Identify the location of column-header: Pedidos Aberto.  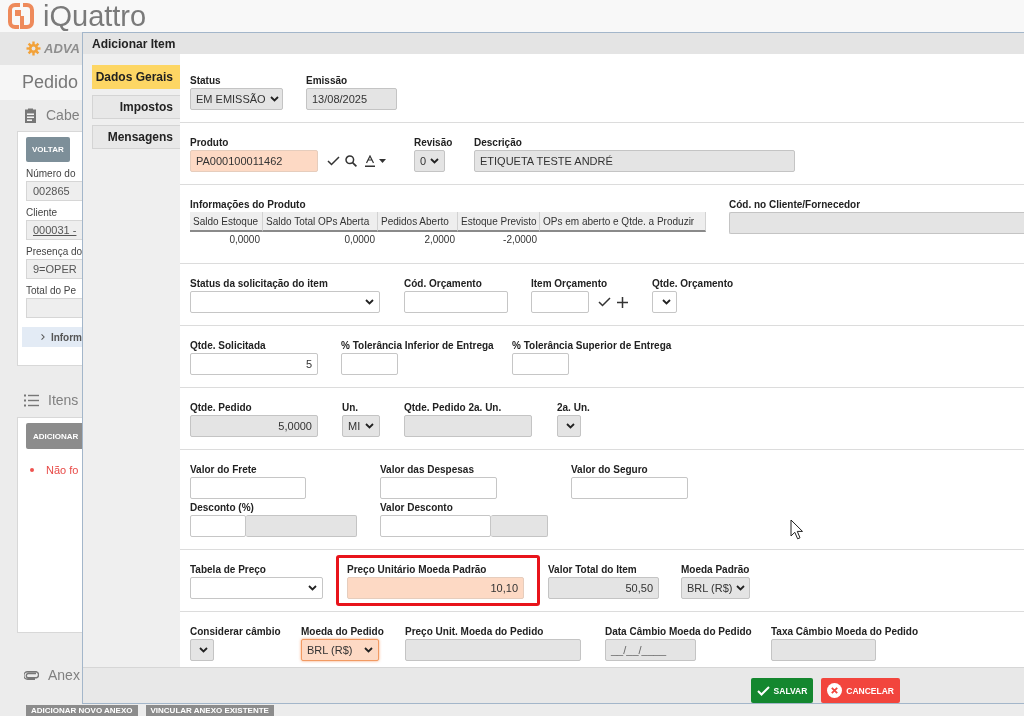
(418, 222).